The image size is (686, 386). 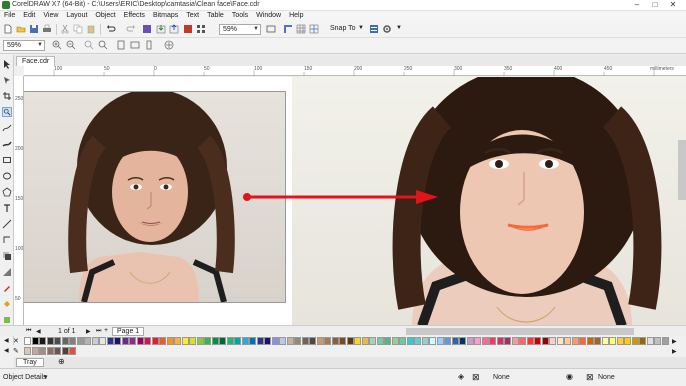 What do you see at coordinates (47, 29) in the screenshot?
I see `print-icon` at bounding box center [47, 29].